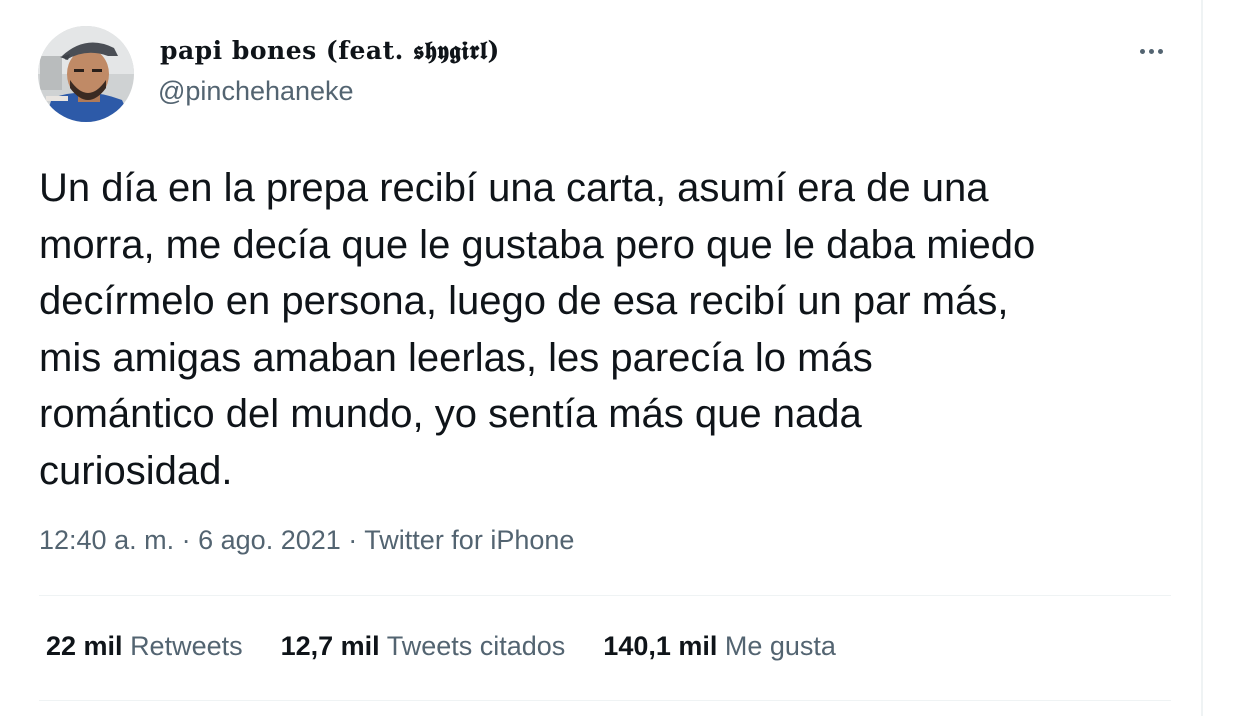  What do you see at coordinates (469, 540) in the screenshot?
I see `tweet-source: Twitter for iPhone` at bounding box center [469, 540].